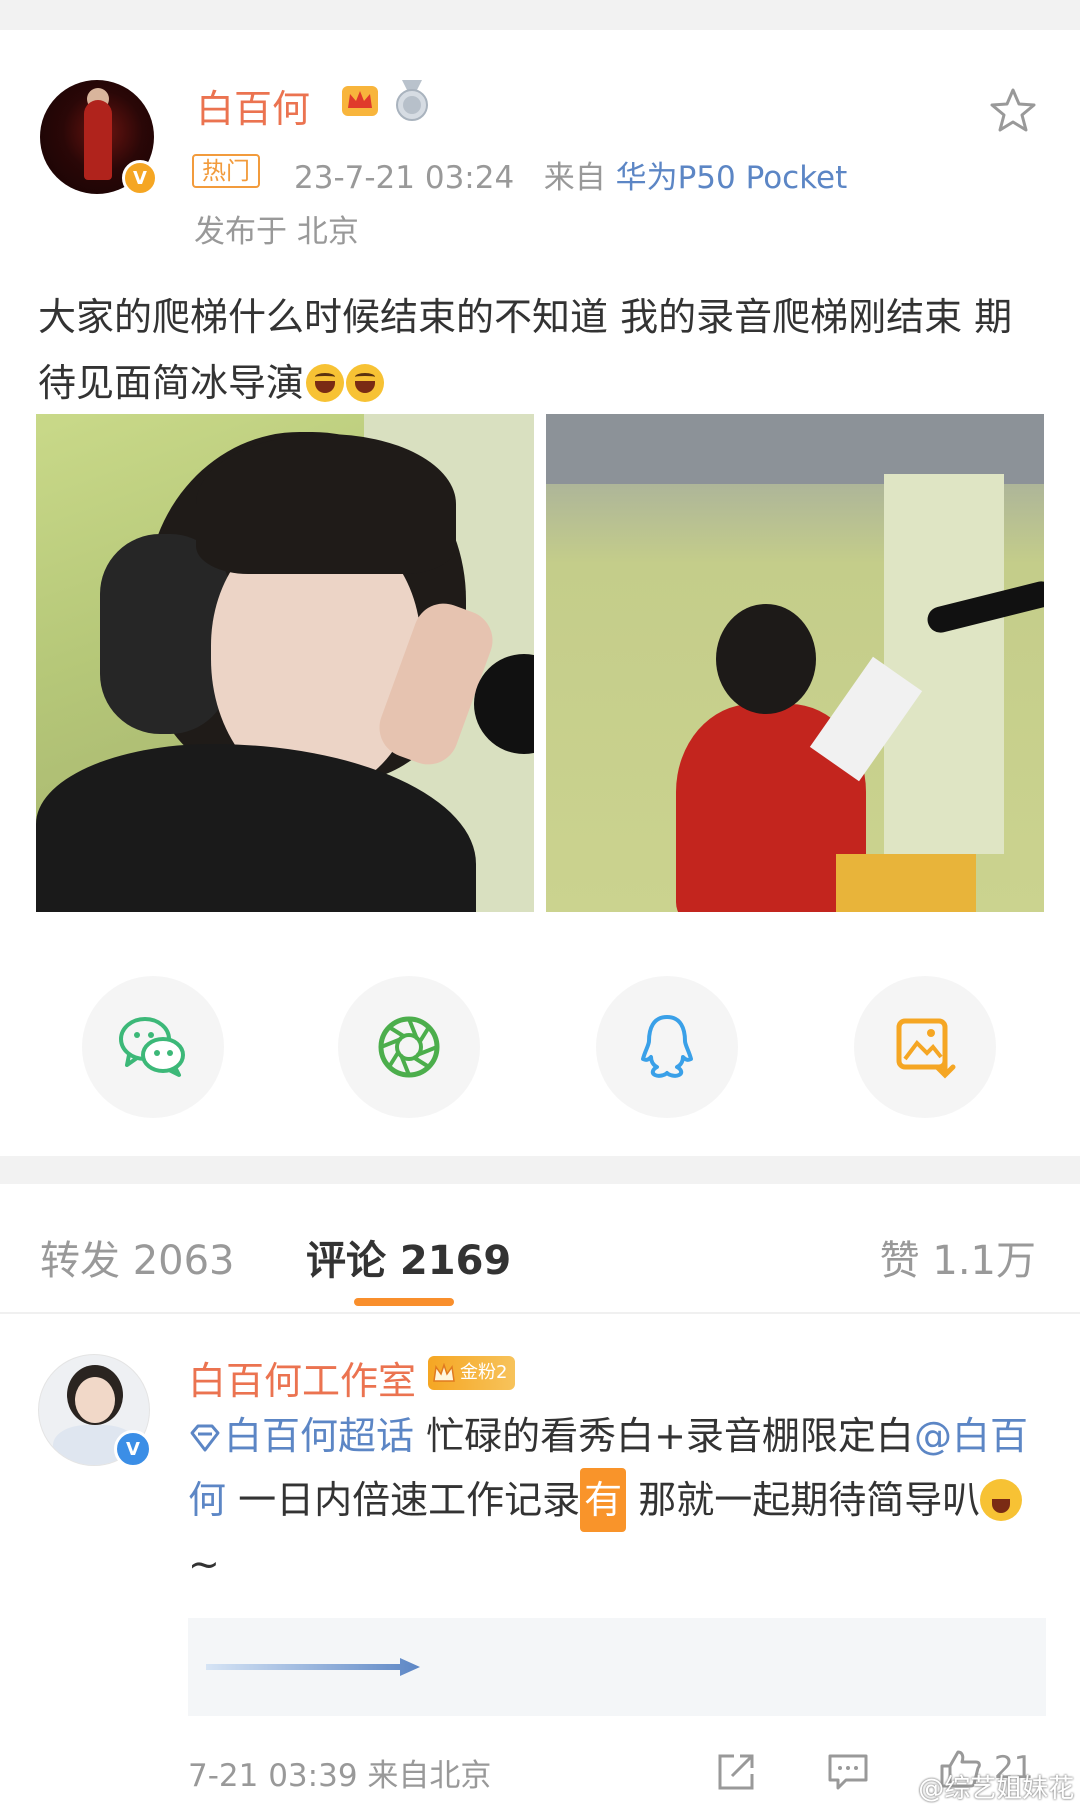  Describe the element at coordinates (276, 232) in the screenshot. I see `post-location: 发布于 北京` at that location.